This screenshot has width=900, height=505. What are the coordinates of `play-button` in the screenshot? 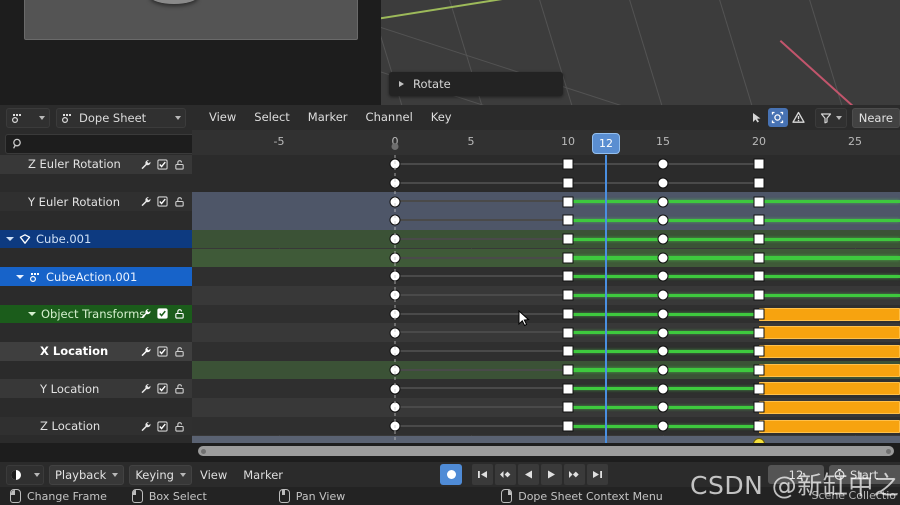 It's located at (551, 474).